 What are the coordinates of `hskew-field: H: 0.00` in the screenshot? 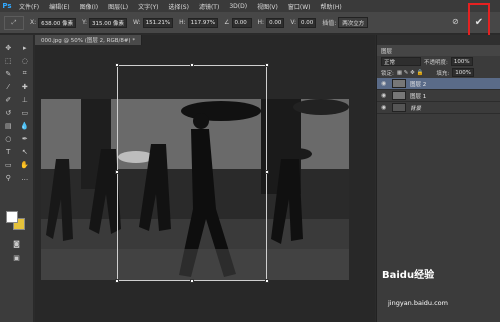 It's located at (271, 22).